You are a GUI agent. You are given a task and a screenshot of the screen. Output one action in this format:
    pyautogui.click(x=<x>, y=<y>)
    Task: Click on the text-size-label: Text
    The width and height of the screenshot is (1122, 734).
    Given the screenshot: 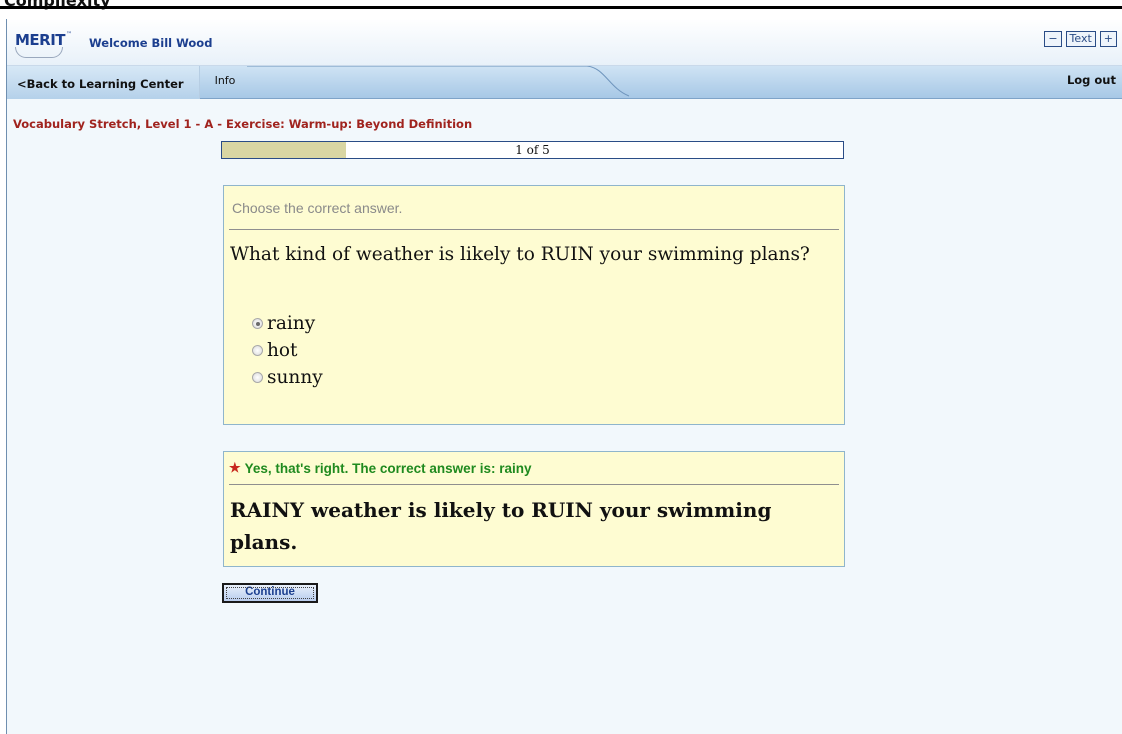 What is the action you would take?
    pyautogui.click(x=1080, y=39)
    